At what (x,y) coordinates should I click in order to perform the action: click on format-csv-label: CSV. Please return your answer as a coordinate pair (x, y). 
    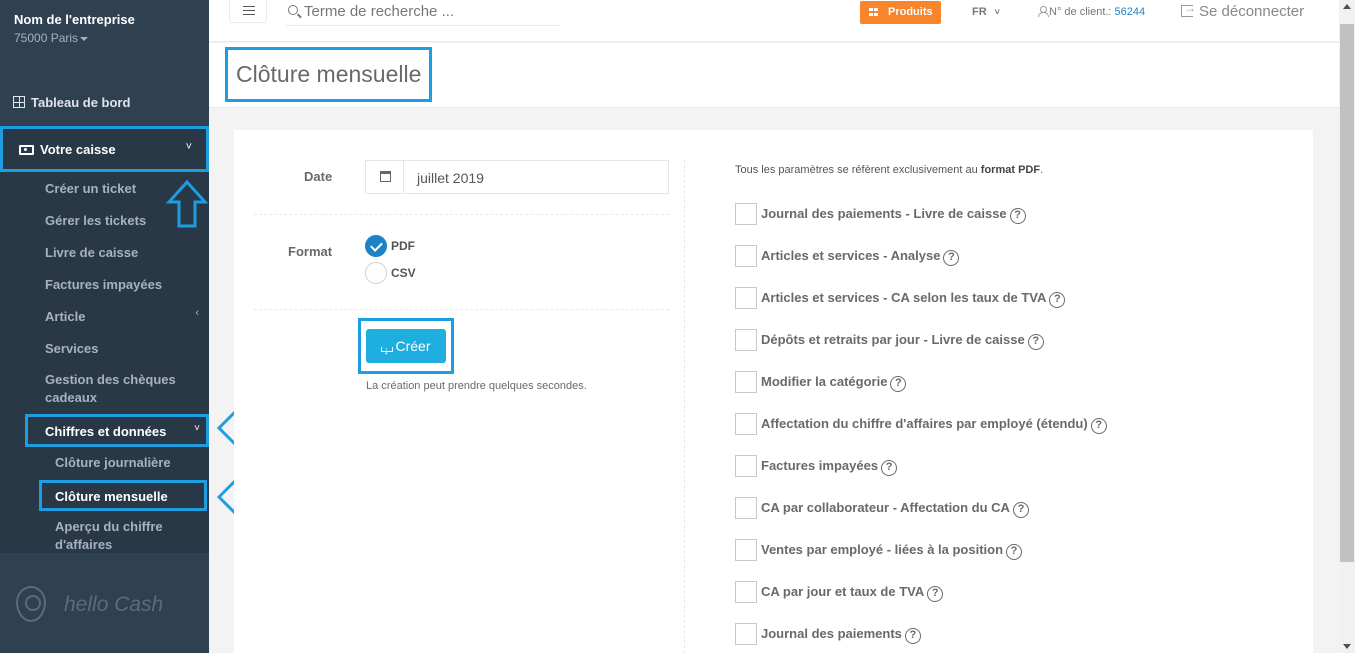
    Looking at the image, I should click on (403, 273).